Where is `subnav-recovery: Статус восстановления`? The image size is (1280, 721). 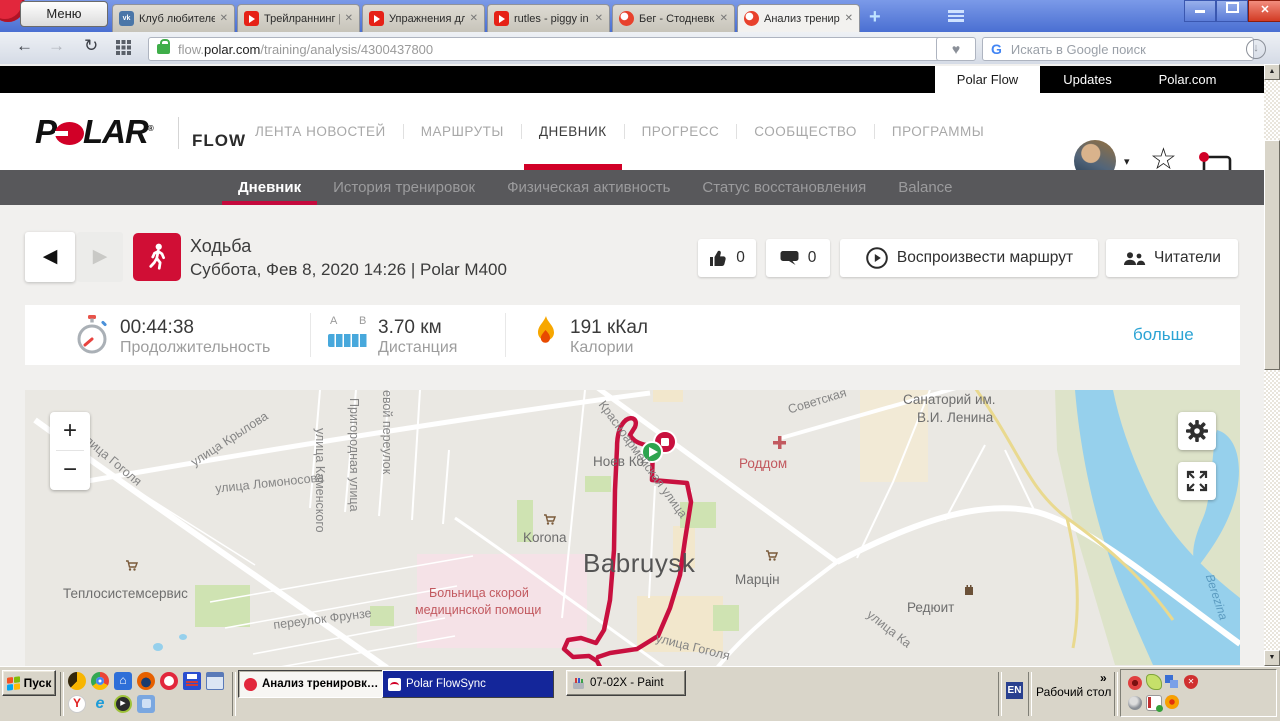
subnav-recovery: Статус восстановления is located at coordinates (784, 187).